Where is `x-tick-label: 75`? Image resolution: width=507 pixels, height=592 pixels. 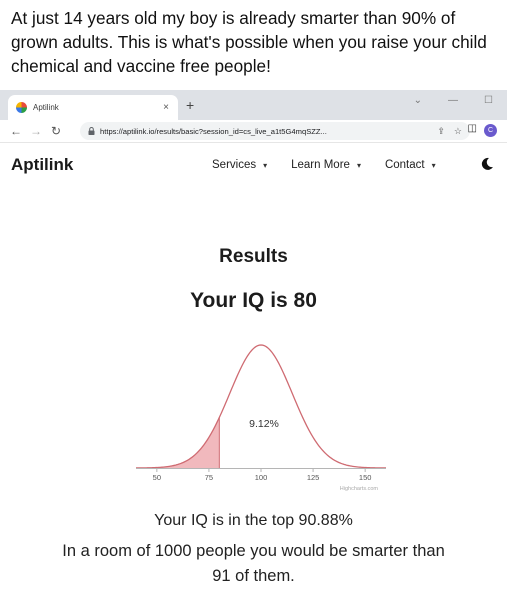 x-tick-label: 75 is located at coordinates (209, 477).